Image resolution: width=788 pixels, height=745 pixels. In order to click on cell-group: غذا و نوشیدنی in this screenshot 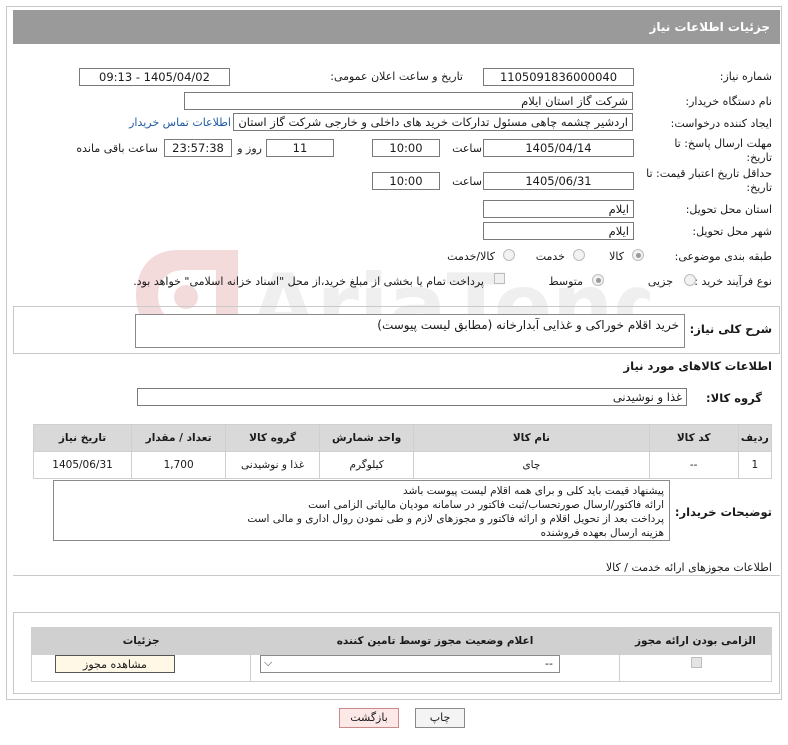, I will do `click(273, 465)`.